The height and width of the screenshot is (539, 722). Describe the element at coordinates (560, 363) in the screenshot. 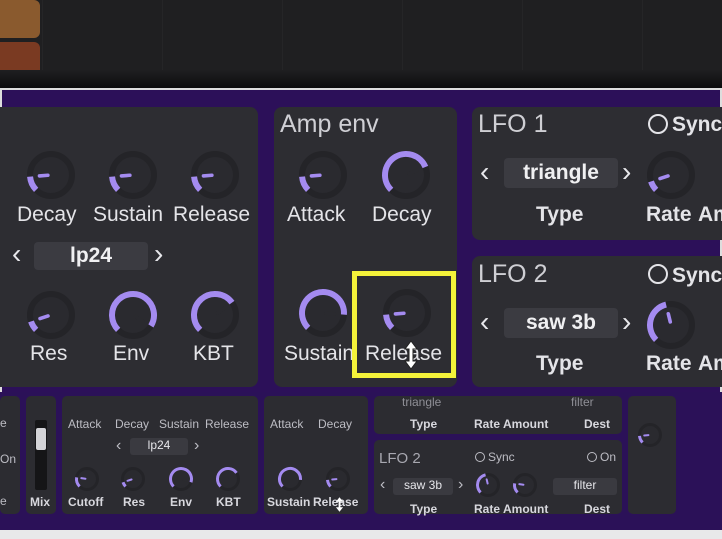

I see `lfo2-type-label: Type` at that location.